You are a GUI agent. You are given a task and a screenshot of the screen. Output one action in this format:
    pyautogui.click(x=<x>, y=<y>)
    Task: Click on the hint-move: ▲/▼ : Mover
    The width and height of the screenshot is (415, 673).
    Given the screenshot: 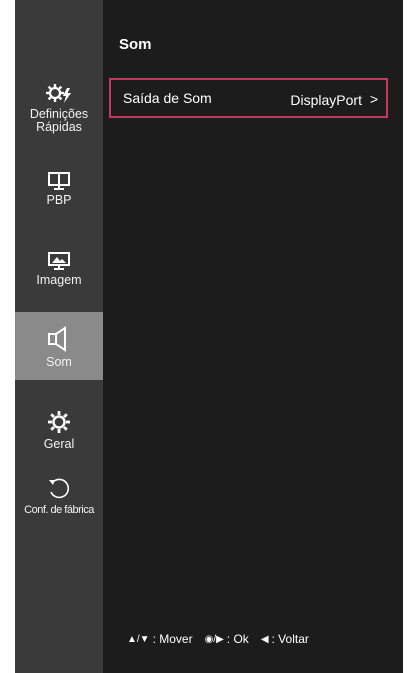 What is the action you would take?
    pyautogui.click(x=160, y=639)
    